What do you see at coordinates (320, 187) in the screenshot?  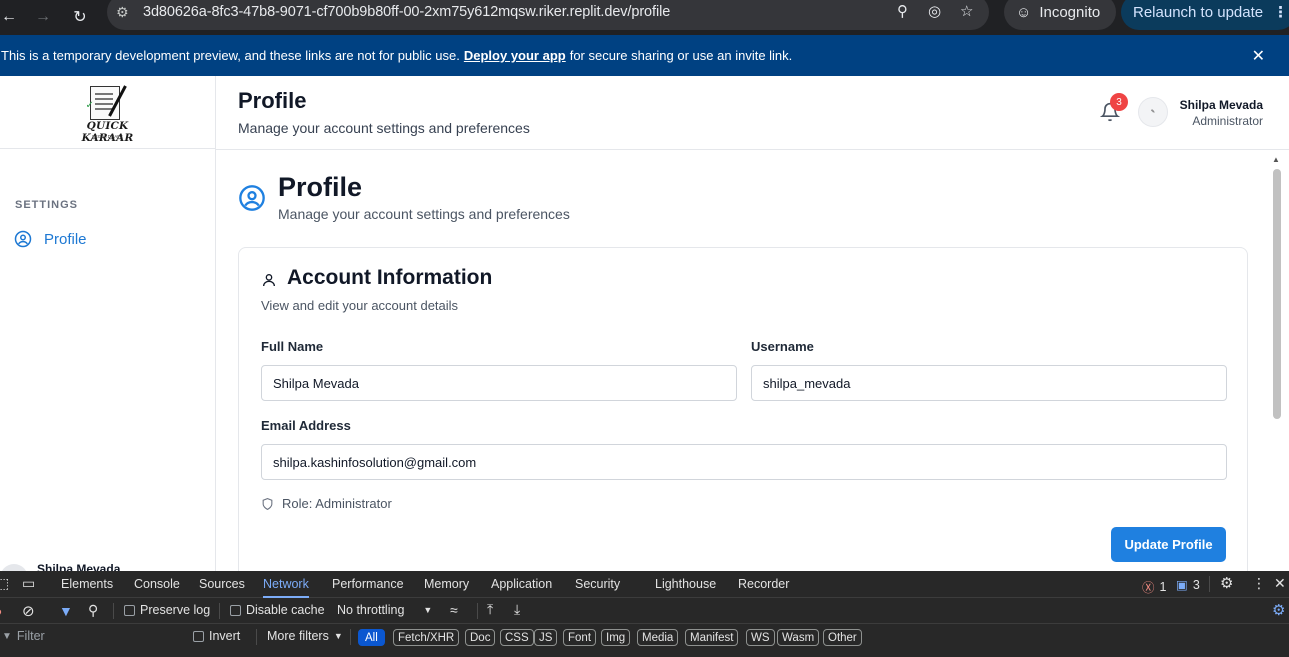 I see `page-title: Profile` at bounding box center [320, 187].